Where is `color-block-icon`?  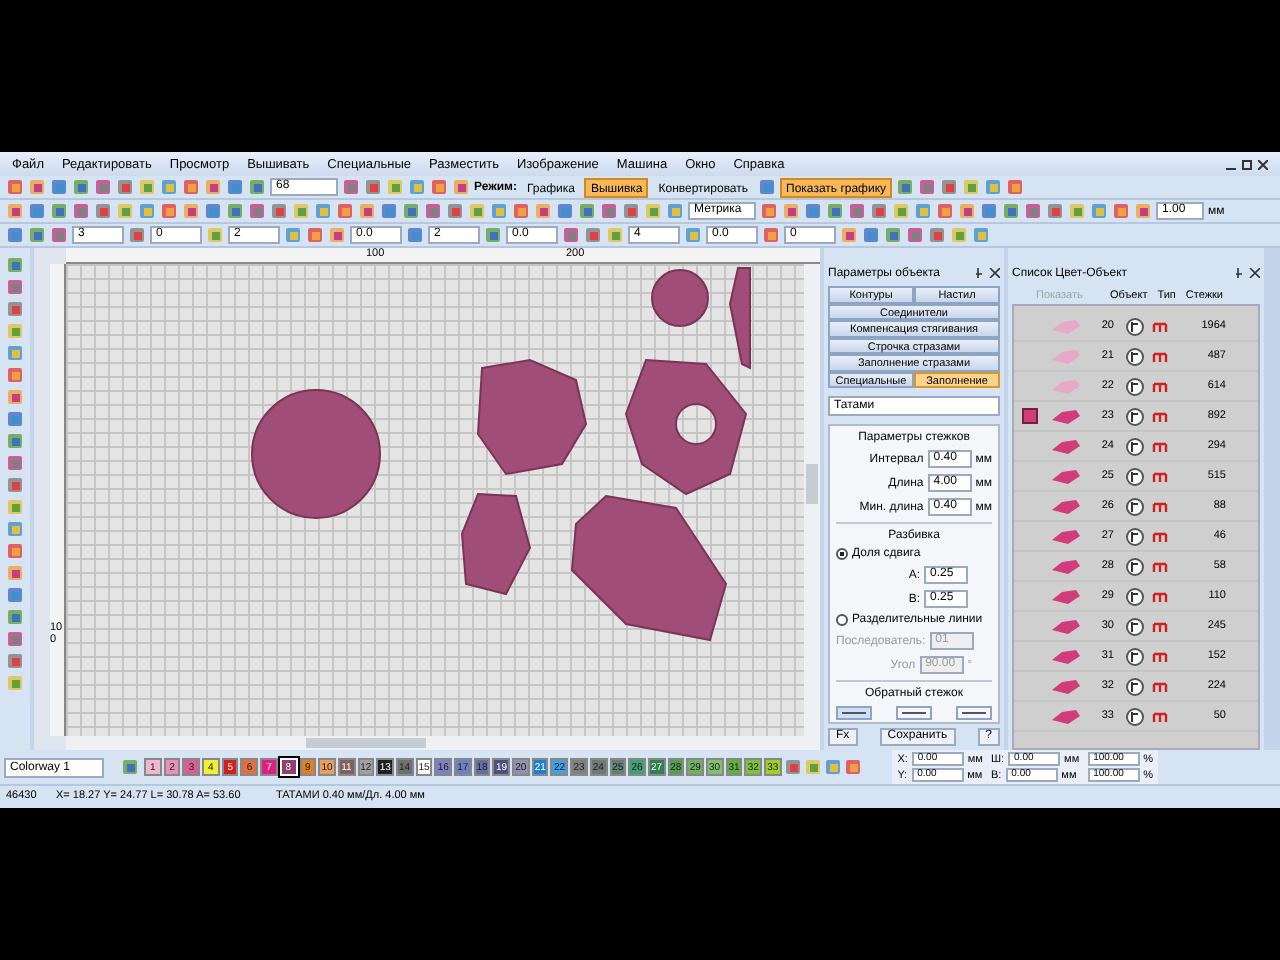
color-block-icon is located at coordinates (1030, 416).